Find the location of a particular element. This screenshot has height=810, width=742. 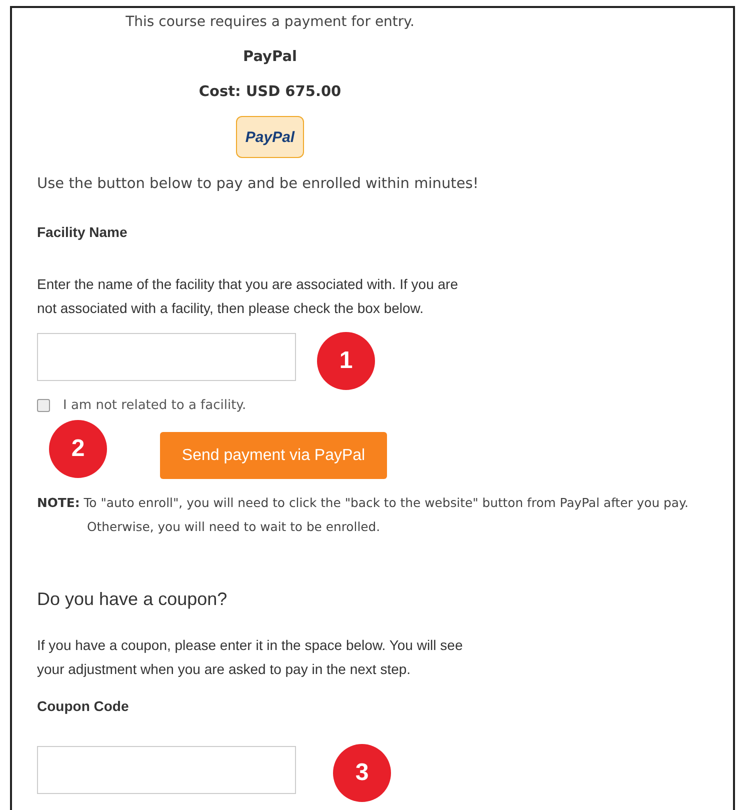

intro-text: This course requires a payment for entry. is located at coordinates (270, 22).